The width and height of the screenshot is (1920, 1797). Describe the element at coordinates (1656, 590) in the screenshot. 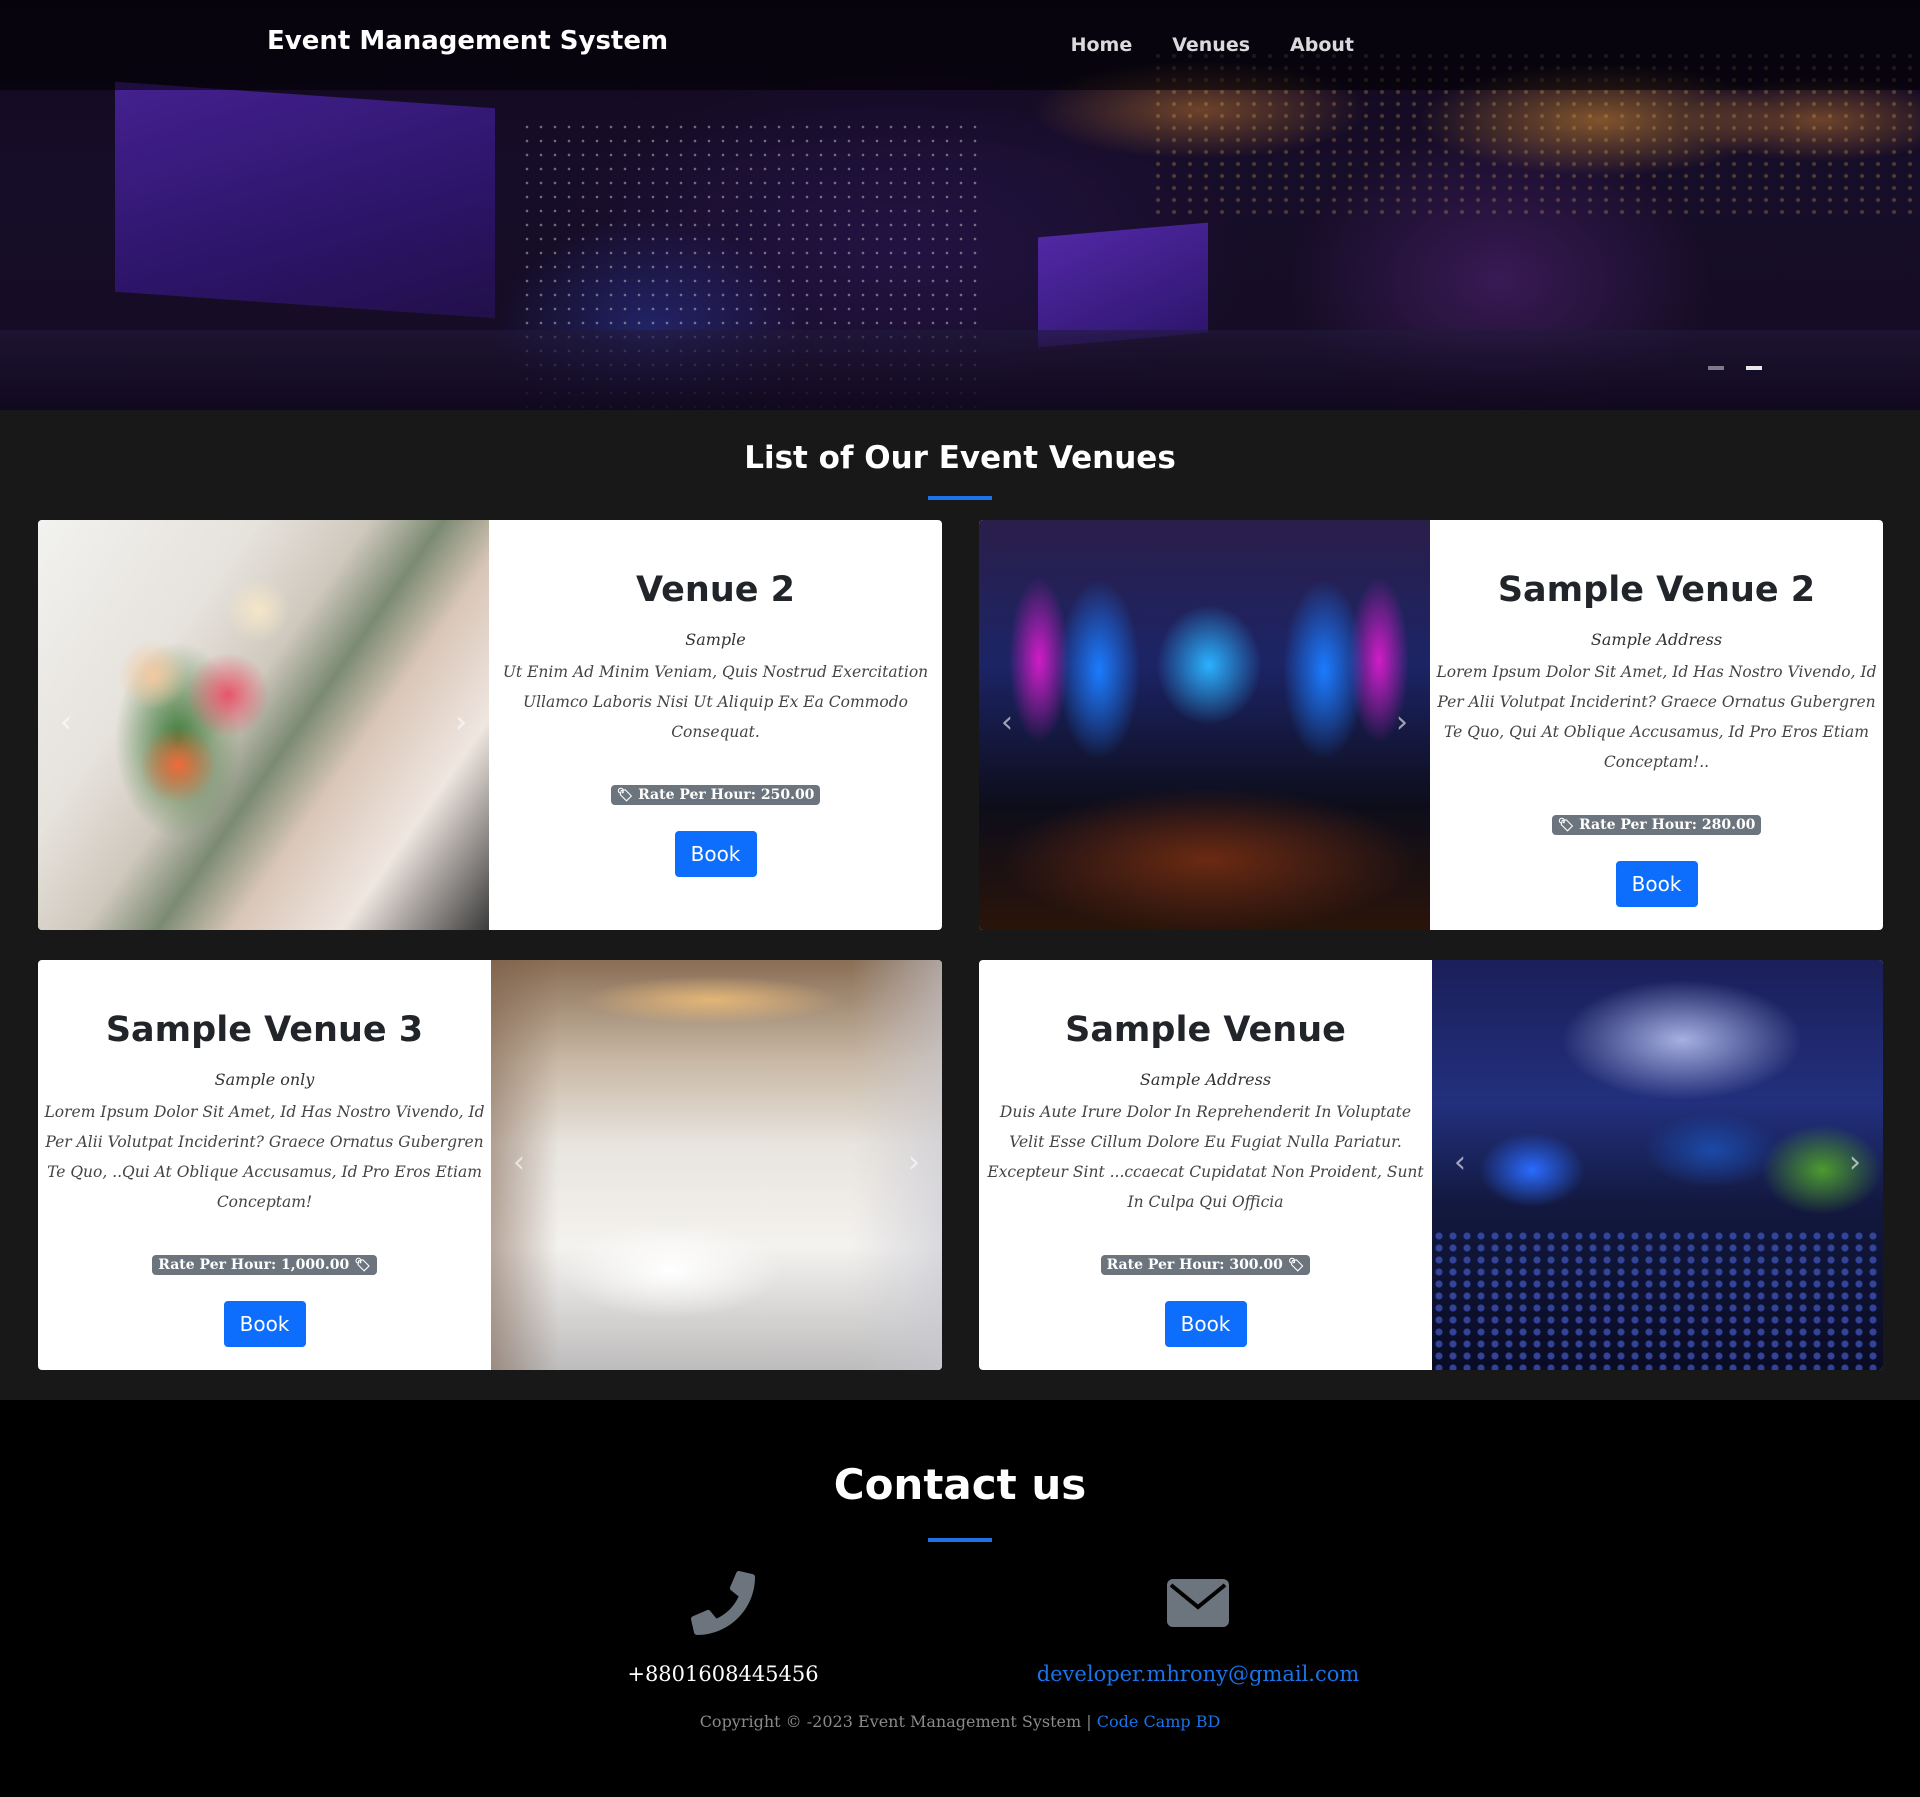

I see `venue-name: Sample Venue 2` at that location.